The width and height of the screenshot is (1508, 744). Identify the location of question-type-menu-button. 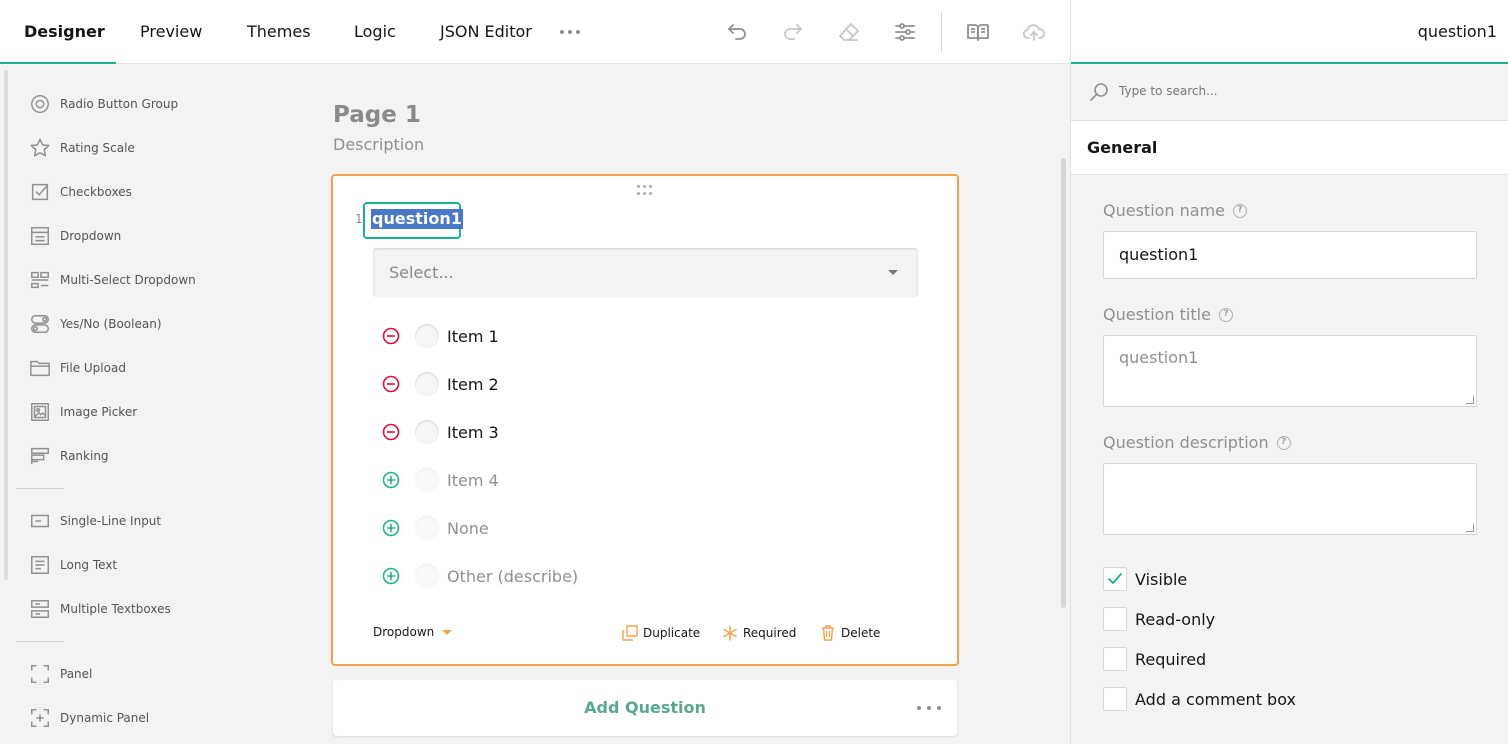
(929, 708).